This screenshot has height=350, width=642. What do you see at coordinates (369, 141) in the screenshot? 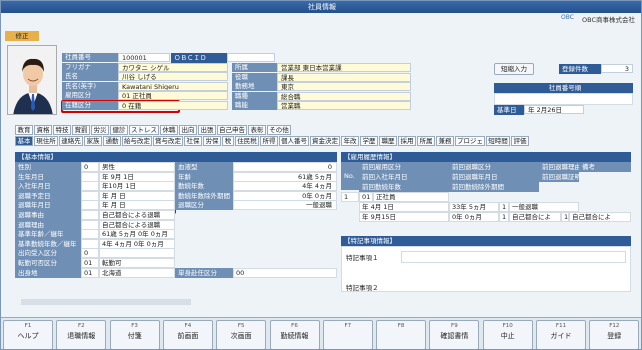
I see `tab-lower: 学歴` at bounding box center [369, 141].